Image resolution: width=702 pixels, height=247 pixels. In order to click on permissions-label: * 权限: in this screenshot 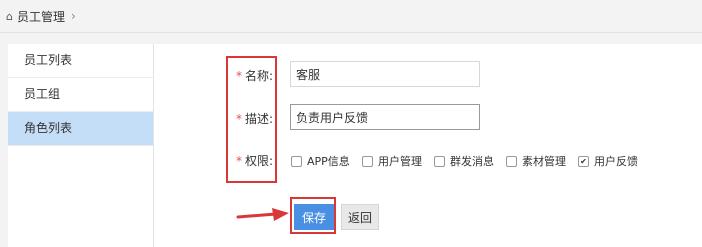, I will do `click(254, 160)`.